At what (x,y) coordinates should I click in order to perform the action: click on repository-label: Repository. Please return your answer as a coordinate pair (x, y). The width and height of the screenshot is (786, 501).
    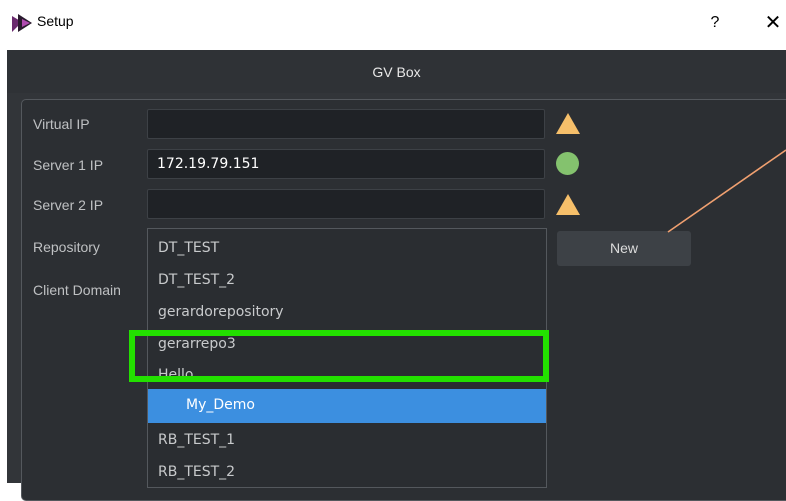
    Looking at the image, I should click on (66, 247).